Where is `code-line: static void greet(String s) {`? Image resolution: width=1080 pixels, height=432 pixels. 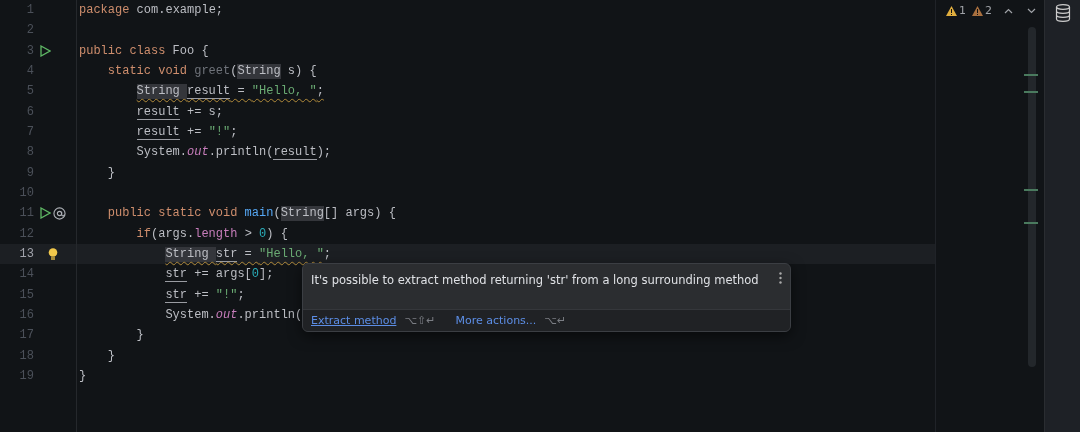 code-line: static void greet(String s) { is located at coordinates (212, 71).